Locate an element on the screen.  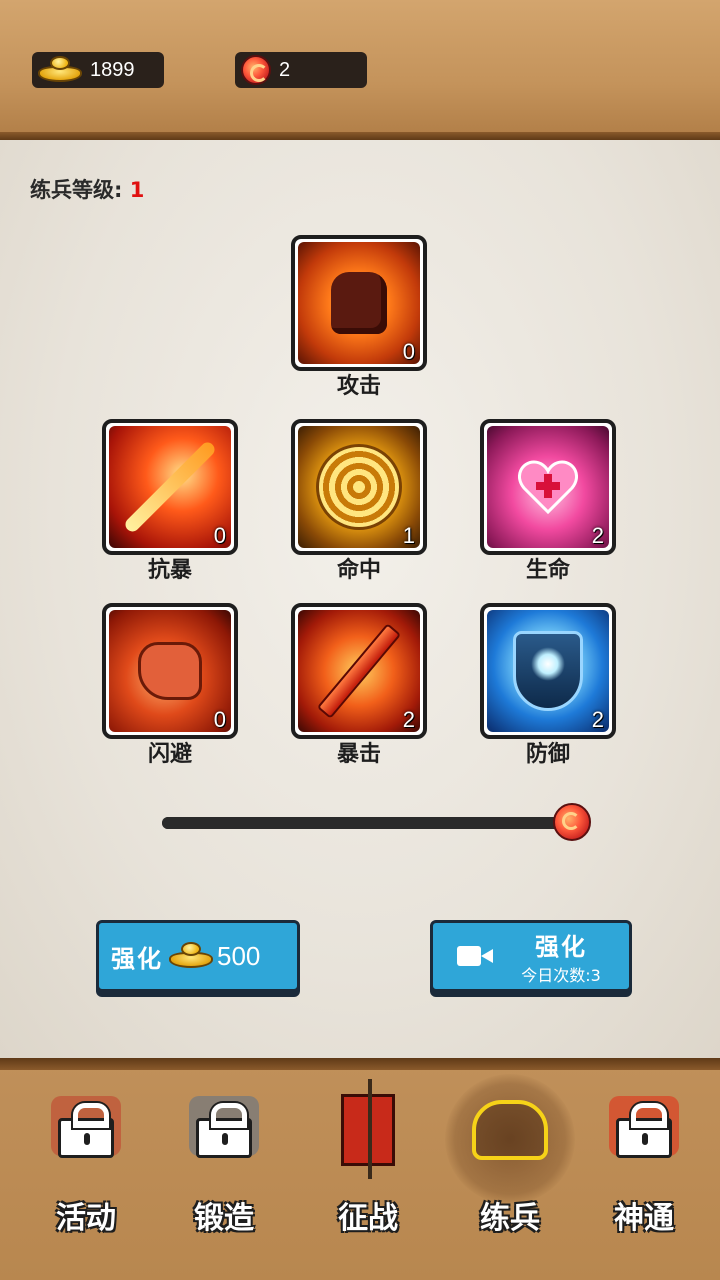
winged-boot-icon is located at coordinates (170, 671).